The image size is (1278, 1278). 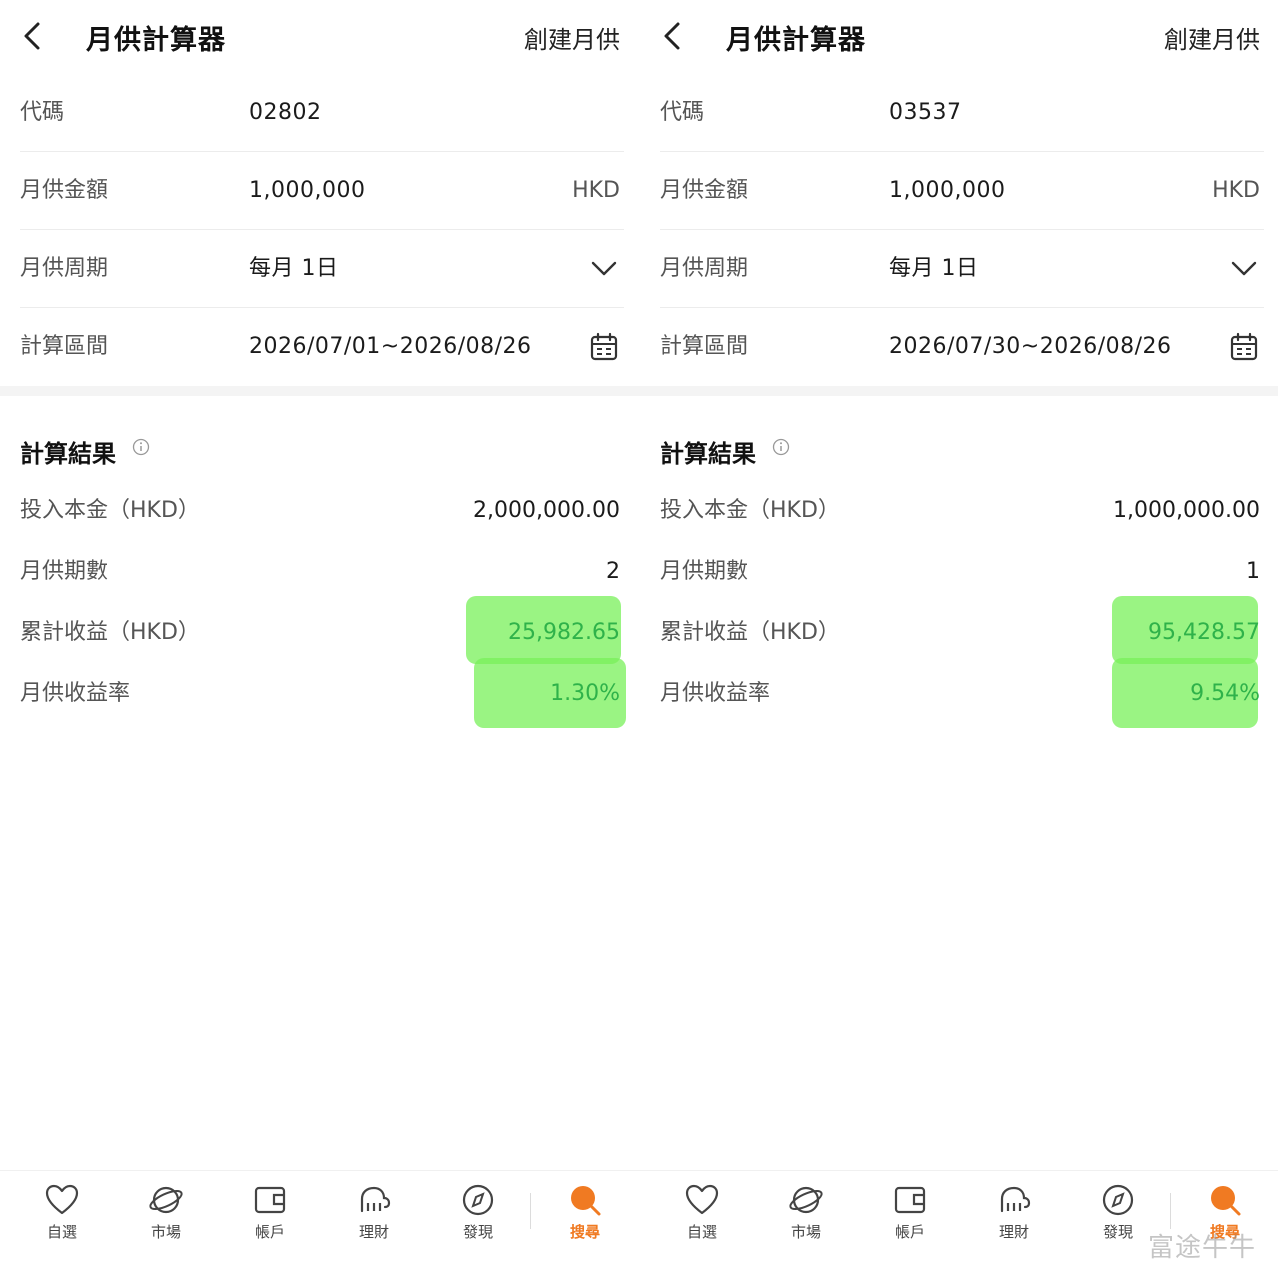 What do you see at coordinates (320, 581) in the screenshot?
I see `periods-row: 月供期數 2` at bounding box center [320, 581].